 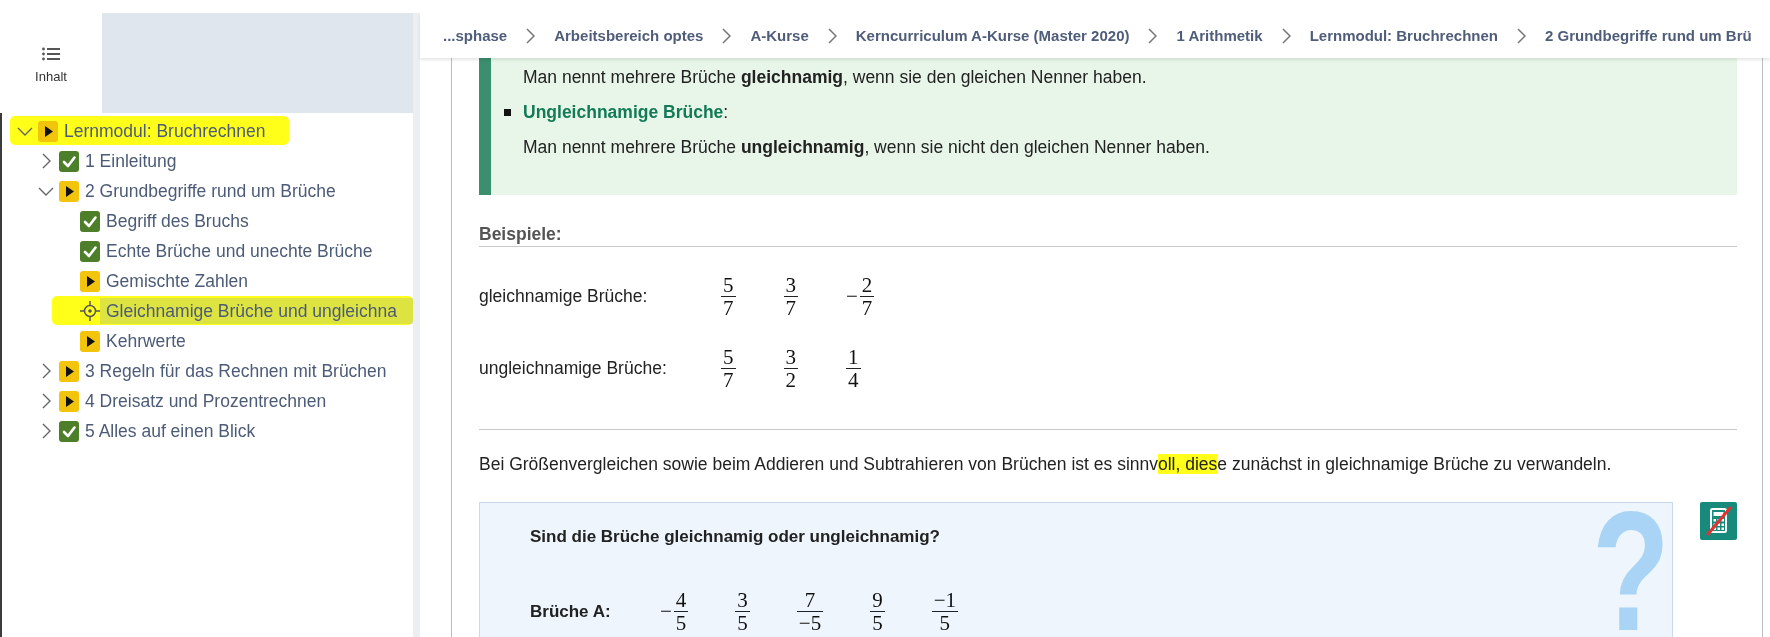 What do you see at coordinates (1108, 234) in the screenshot?
I see `section-heading: Beispiele:` at bounding box center [1108, 234].